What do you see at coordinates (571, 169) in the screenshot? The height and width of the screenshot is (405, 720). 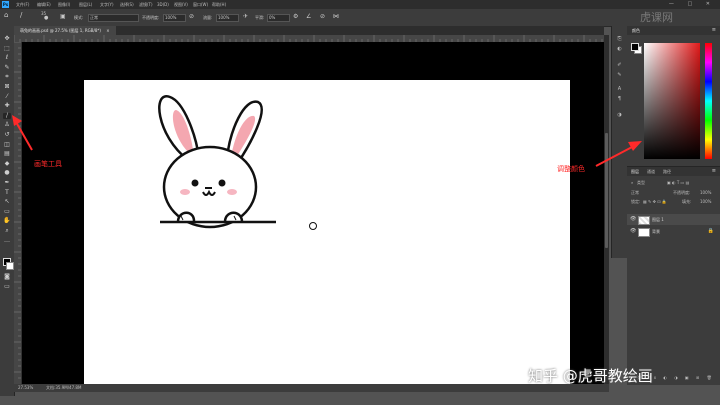 I see `color-annotation: 调整颜色` at bounding box center [571, 169].